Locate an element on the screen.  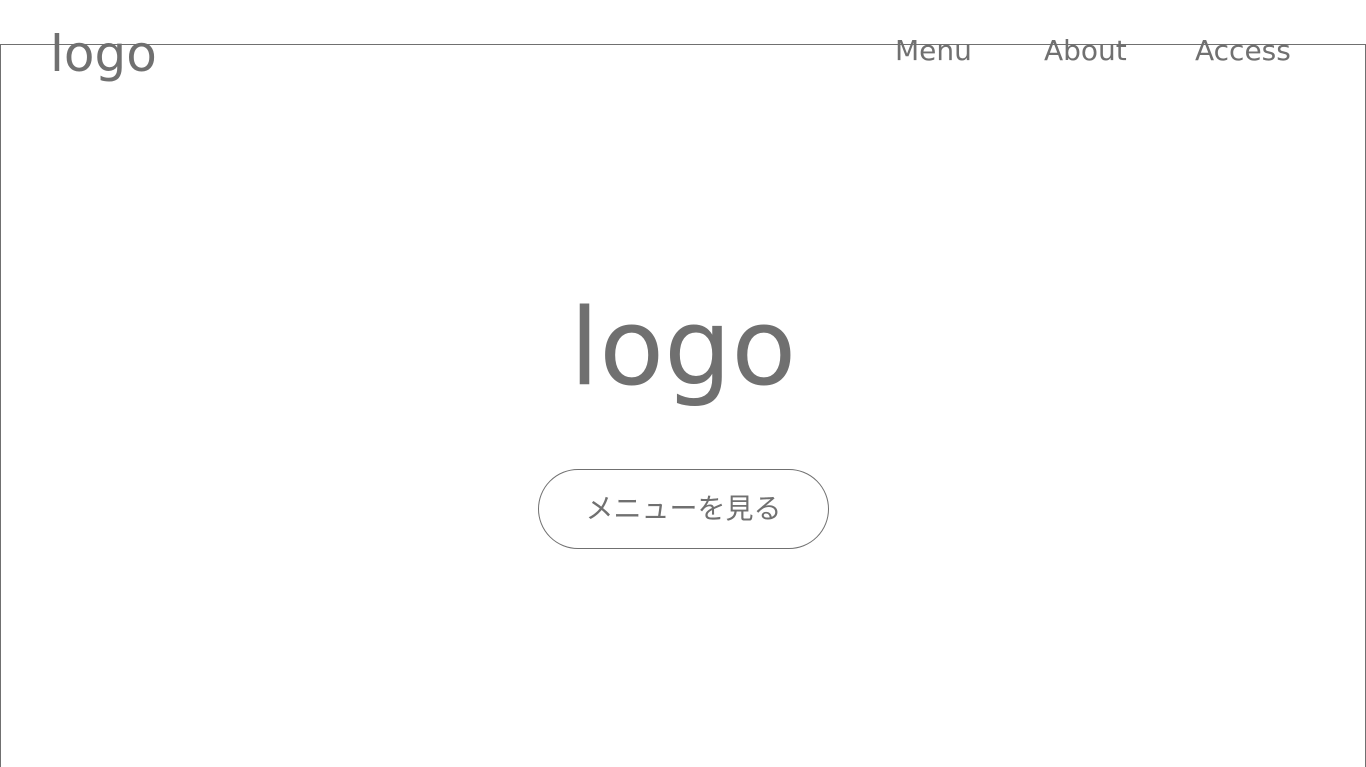
main-nav: Menu About Access is located at coordinates (683, 51).